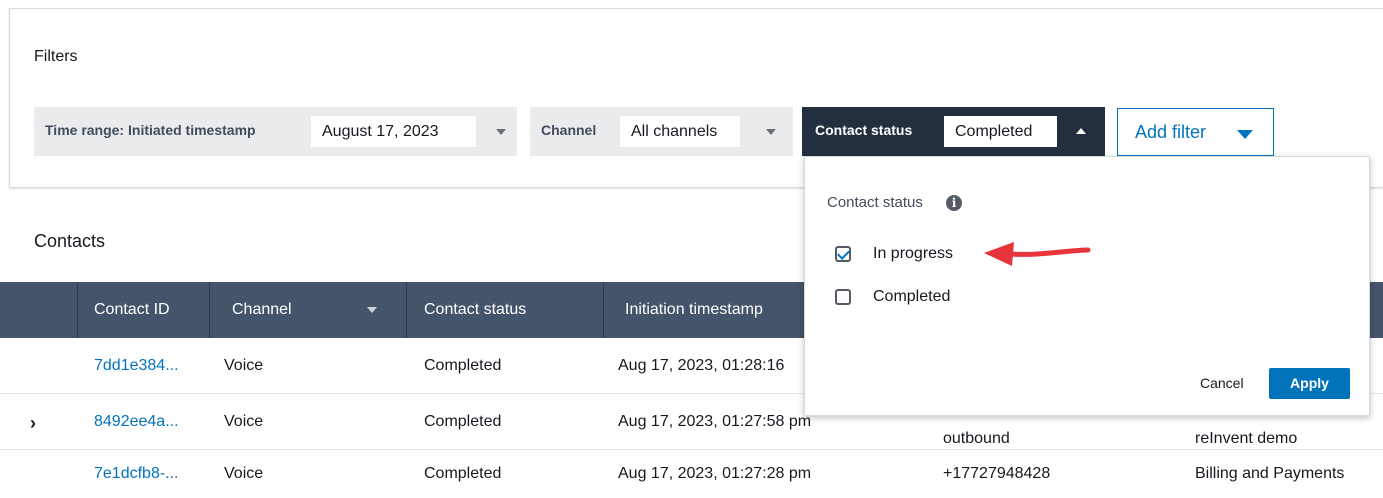  I want to click on channel-value: All channels, so click(680, 131).